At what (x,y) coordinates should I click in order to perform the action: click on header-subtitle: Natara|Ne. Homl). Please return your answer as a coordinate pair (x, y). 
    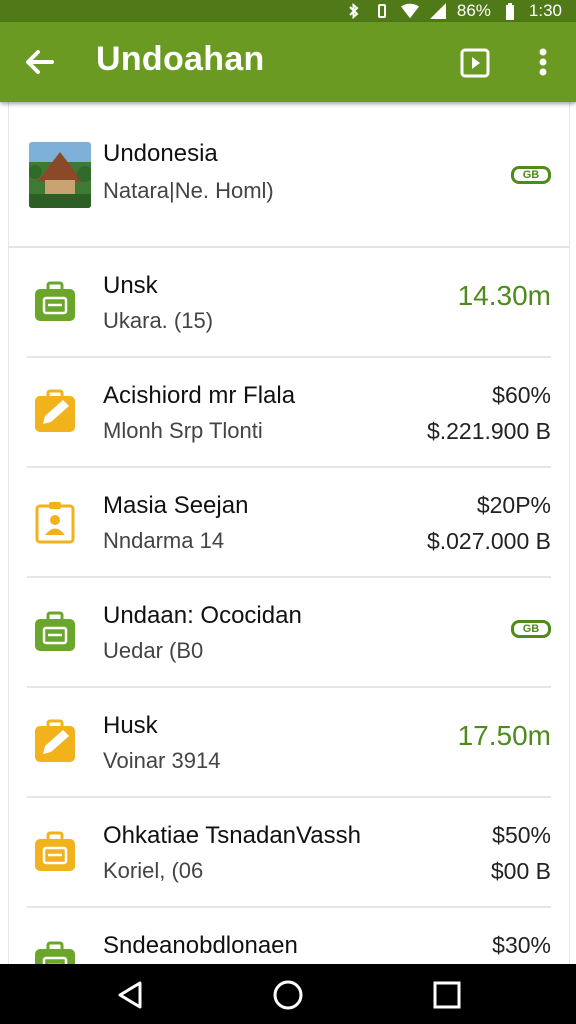
    Looking at the image, I should click on (188, 190).